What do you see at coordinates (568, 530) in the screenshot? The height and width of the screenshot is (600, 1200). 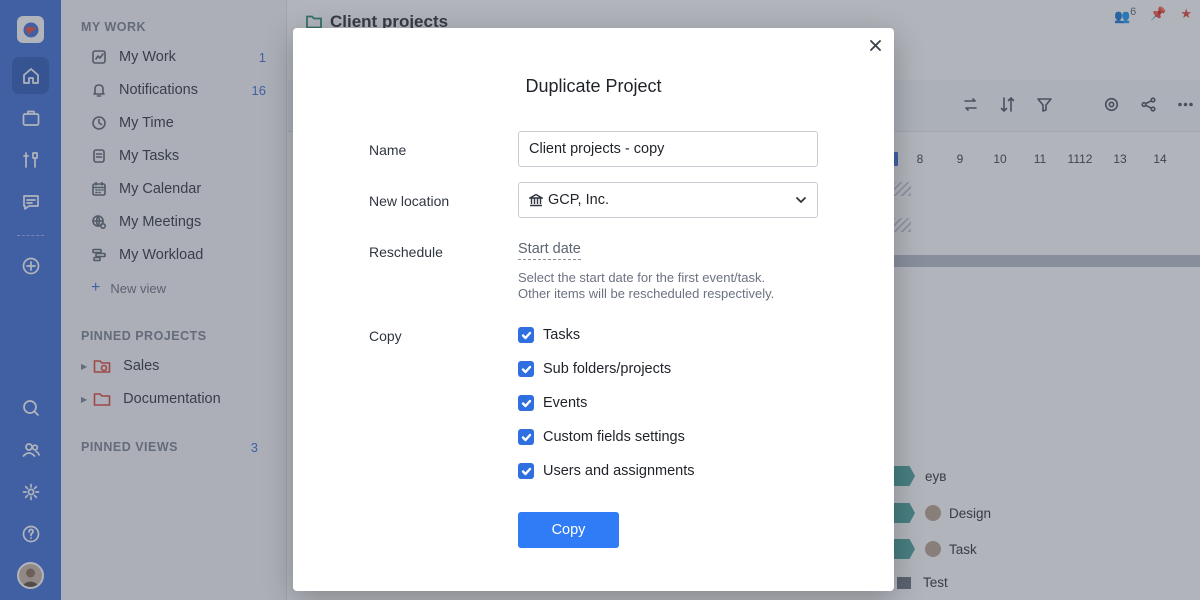 I see `copy-button: Copy` at bounding box center [568, 530].